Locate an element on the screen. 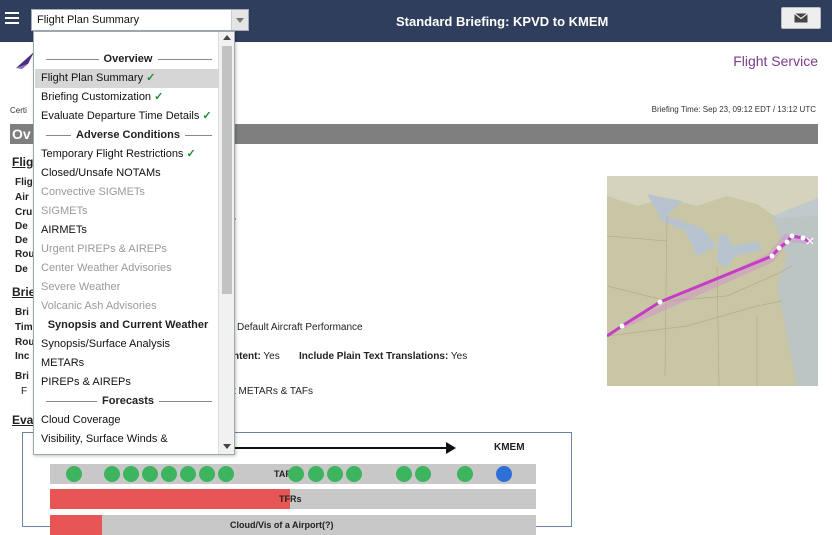 The height and width of the screenshot is (535, 832). flight-label: Flig is located at coordinates (24, 182).